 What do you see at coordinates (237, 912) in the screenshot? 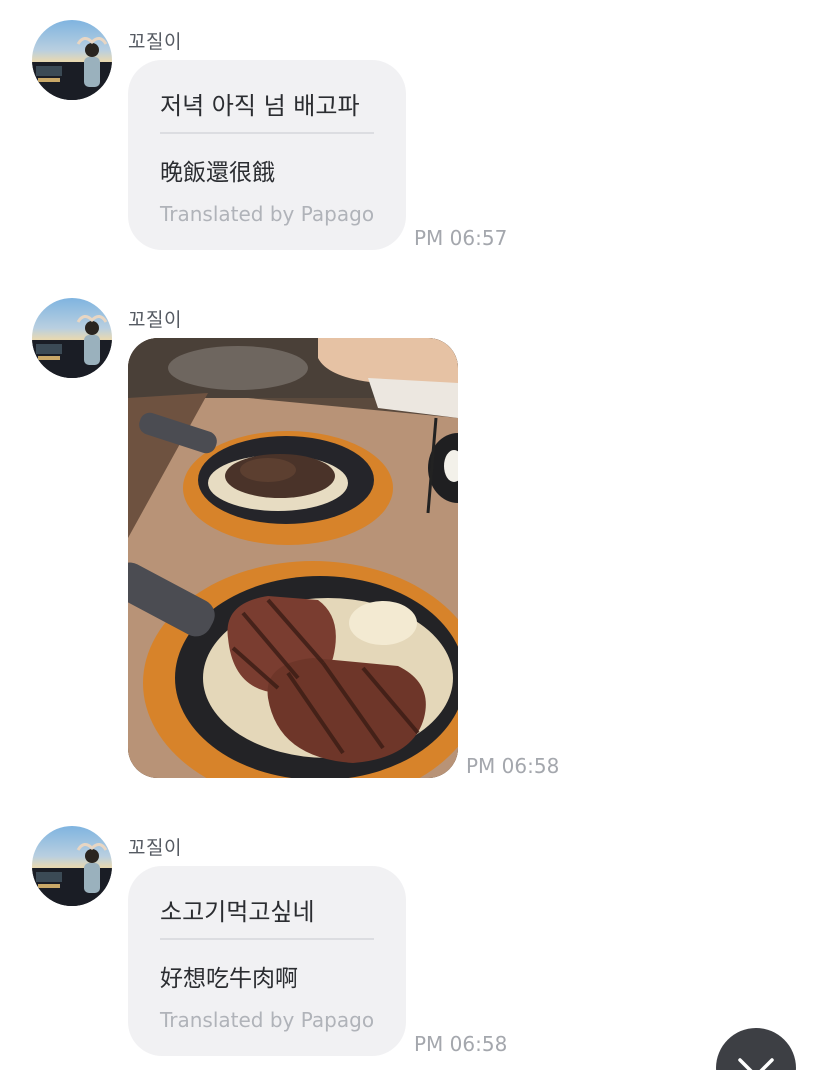
I see `original-text: 소고기먹고싶네` at bounding box center [237, 912].